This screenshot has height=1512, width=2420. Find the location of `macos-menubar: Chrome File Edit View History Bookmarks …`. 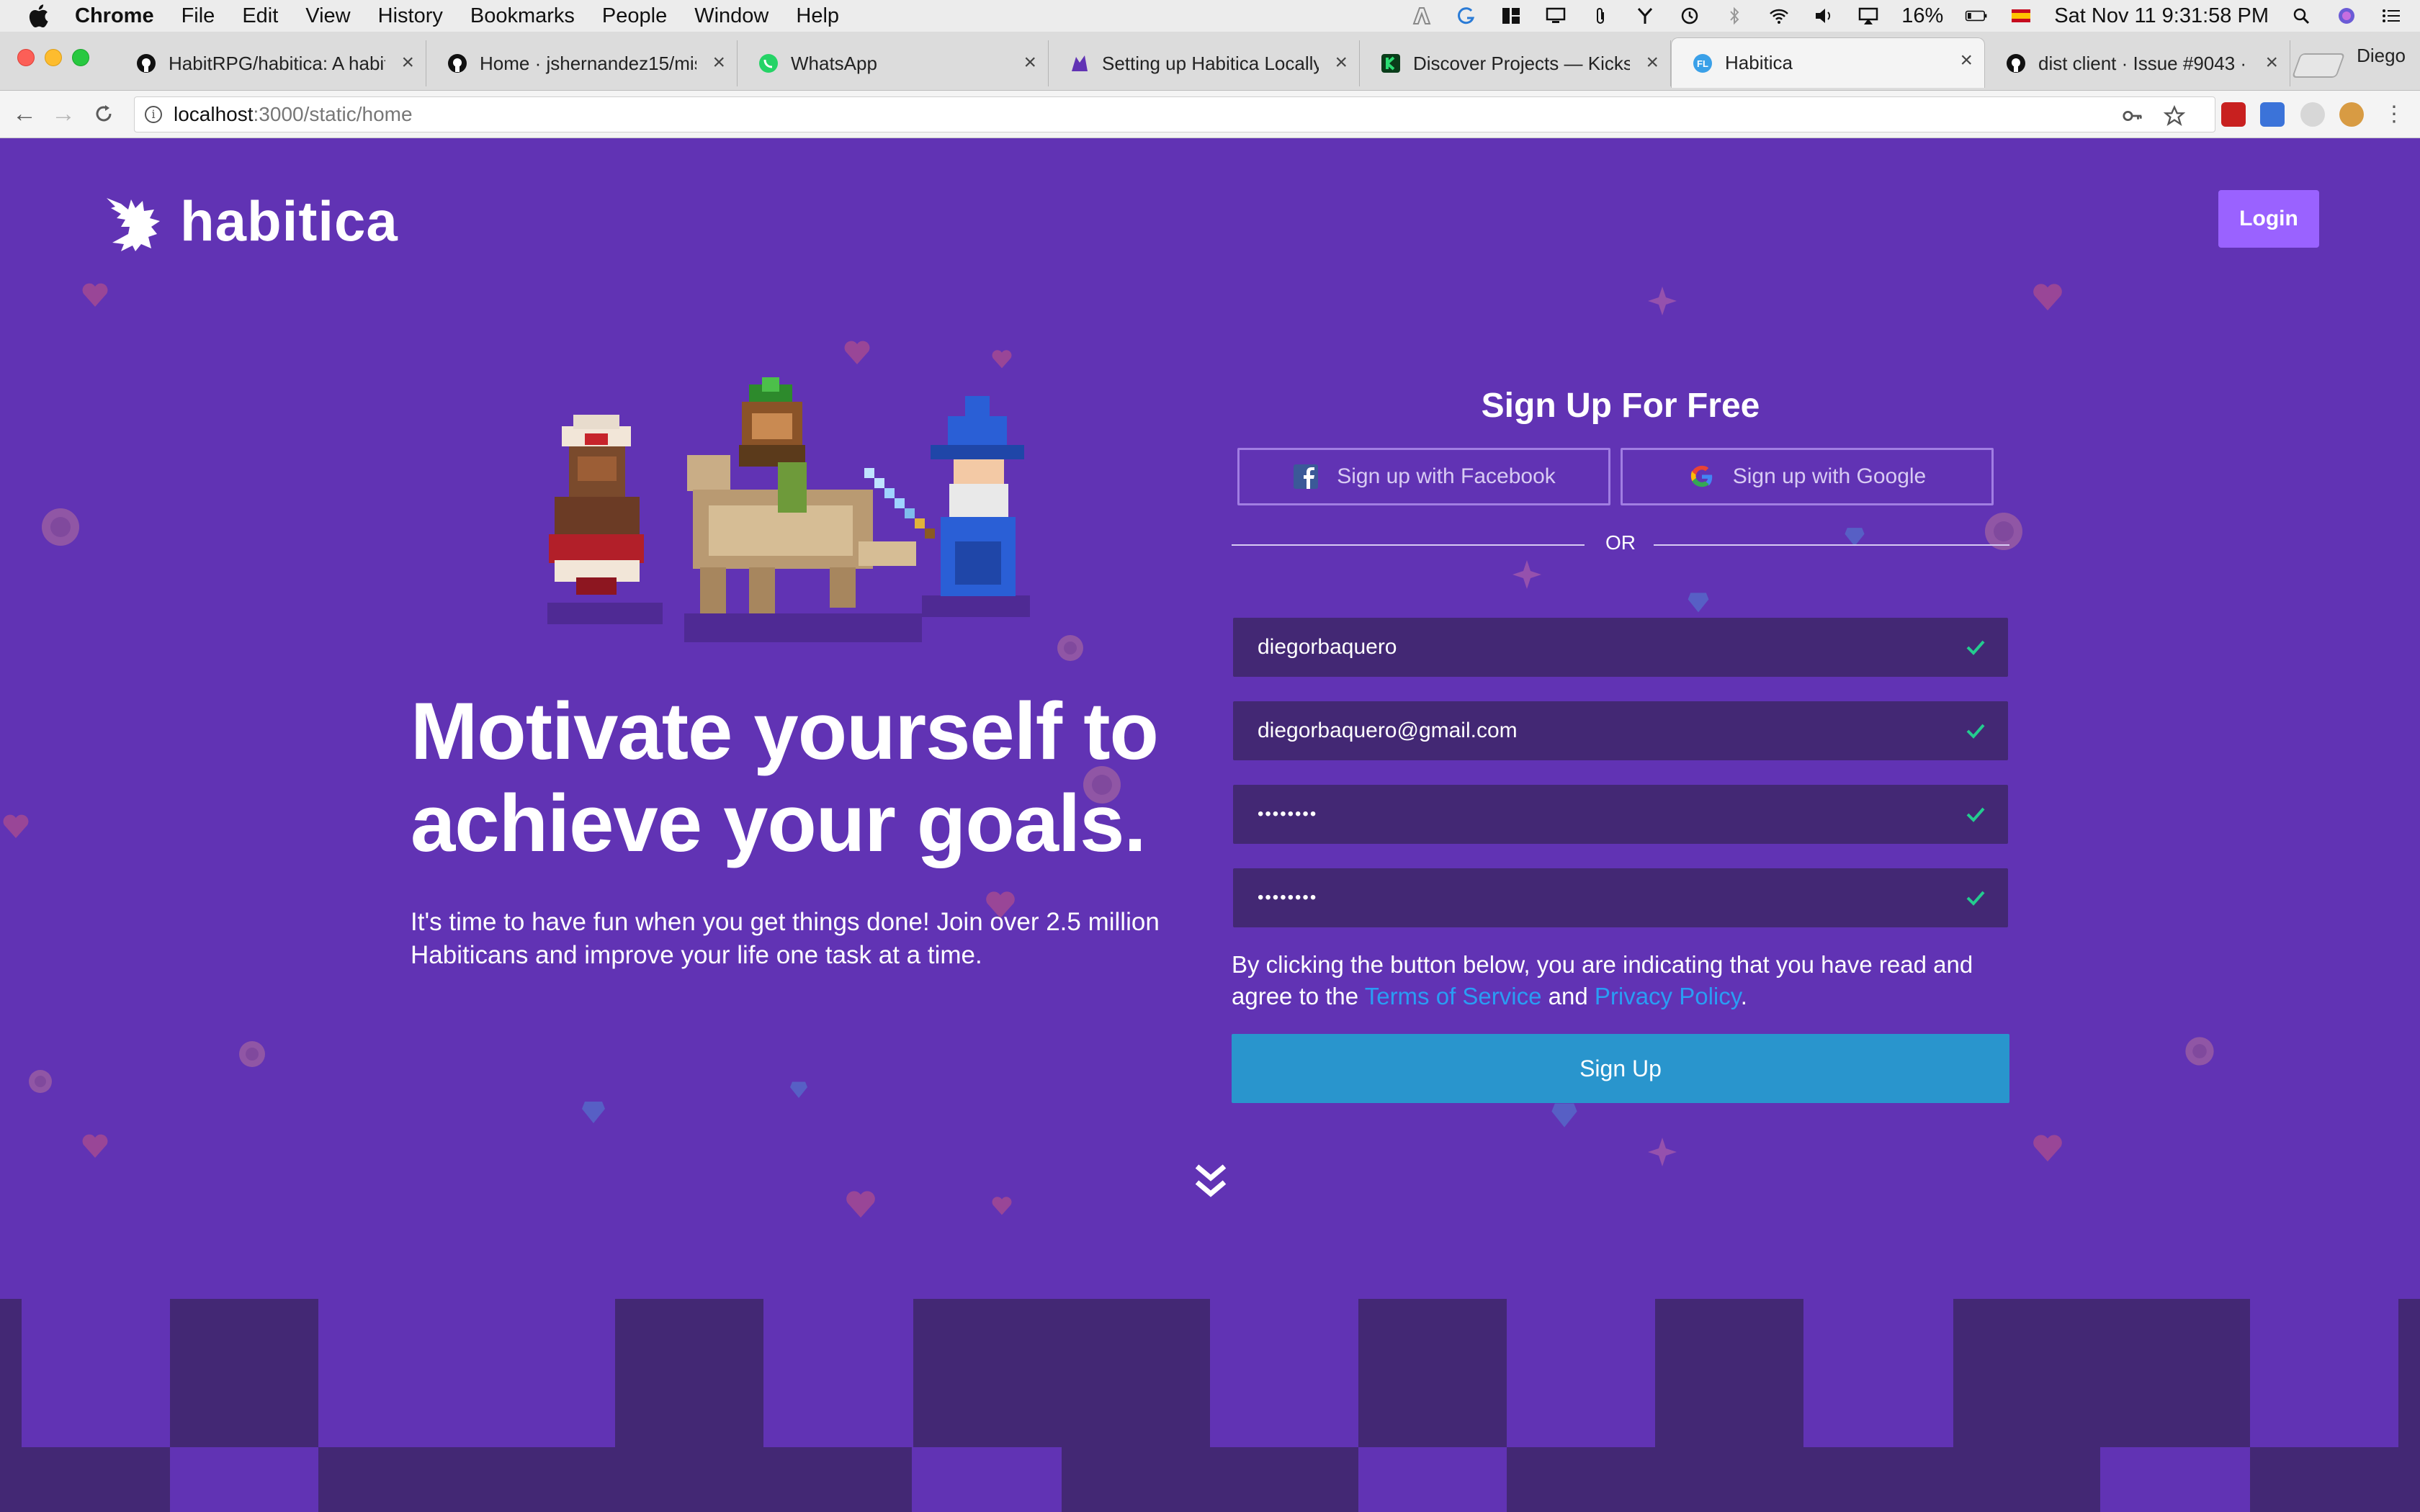

macos-menubar: Chrome File Edit View History Bookmarks … is located at coordinates (1210, 16).